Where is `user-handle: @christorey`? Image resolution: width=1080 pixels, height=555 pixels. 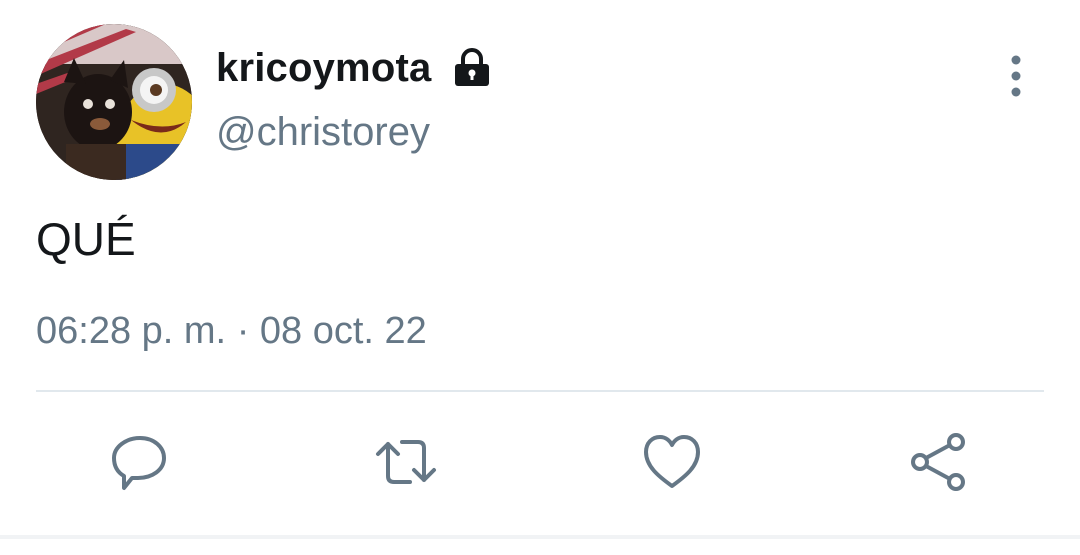 user-handle: @christorey is located at coordinates (323, 132).